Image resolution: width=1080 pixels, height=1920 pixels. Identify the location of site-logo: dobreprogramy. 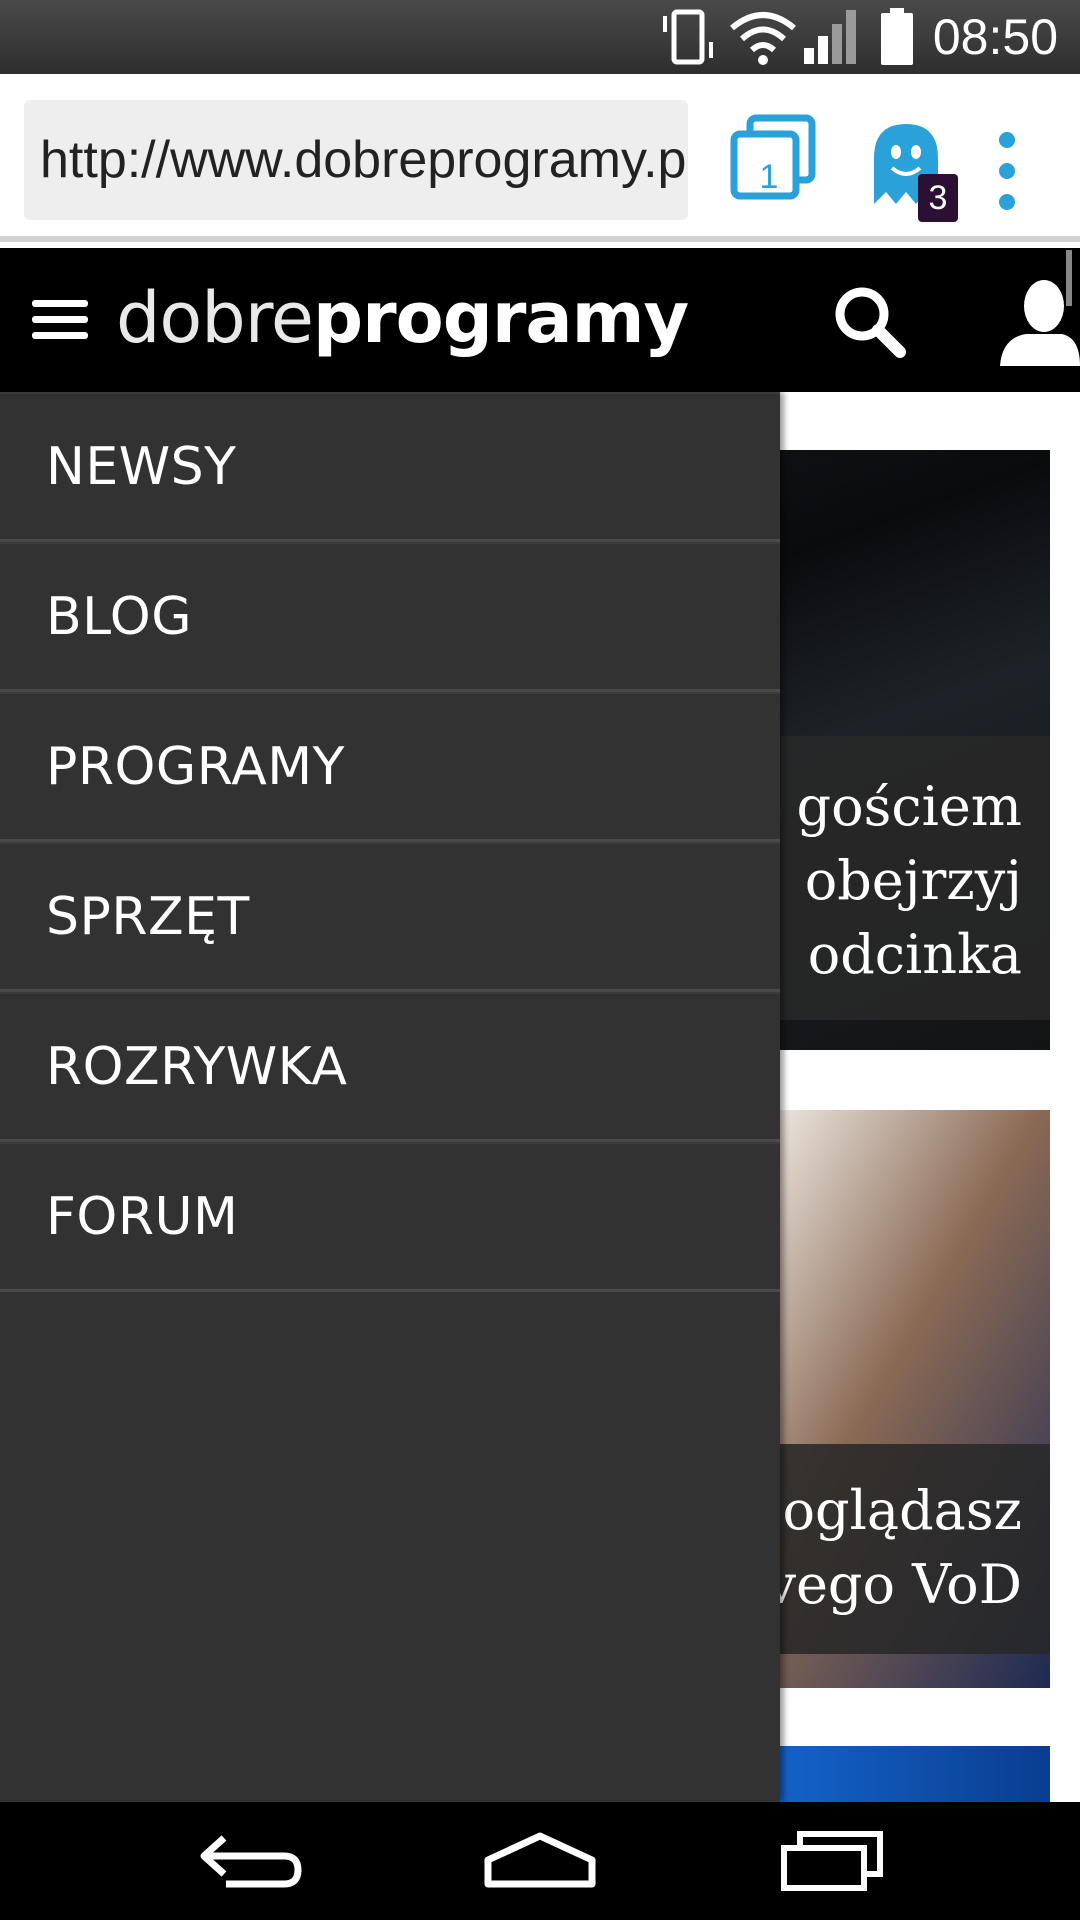
(402, 318).